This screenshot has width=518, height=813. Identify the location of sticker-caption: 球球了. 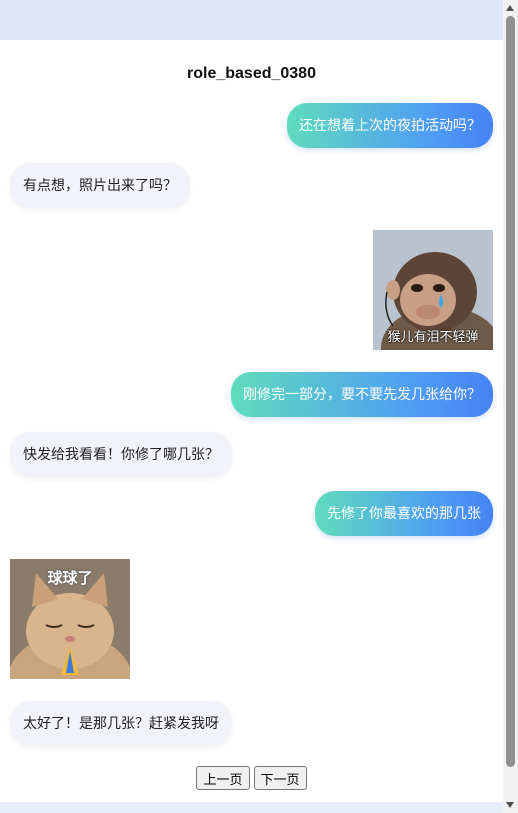
(70, 578).